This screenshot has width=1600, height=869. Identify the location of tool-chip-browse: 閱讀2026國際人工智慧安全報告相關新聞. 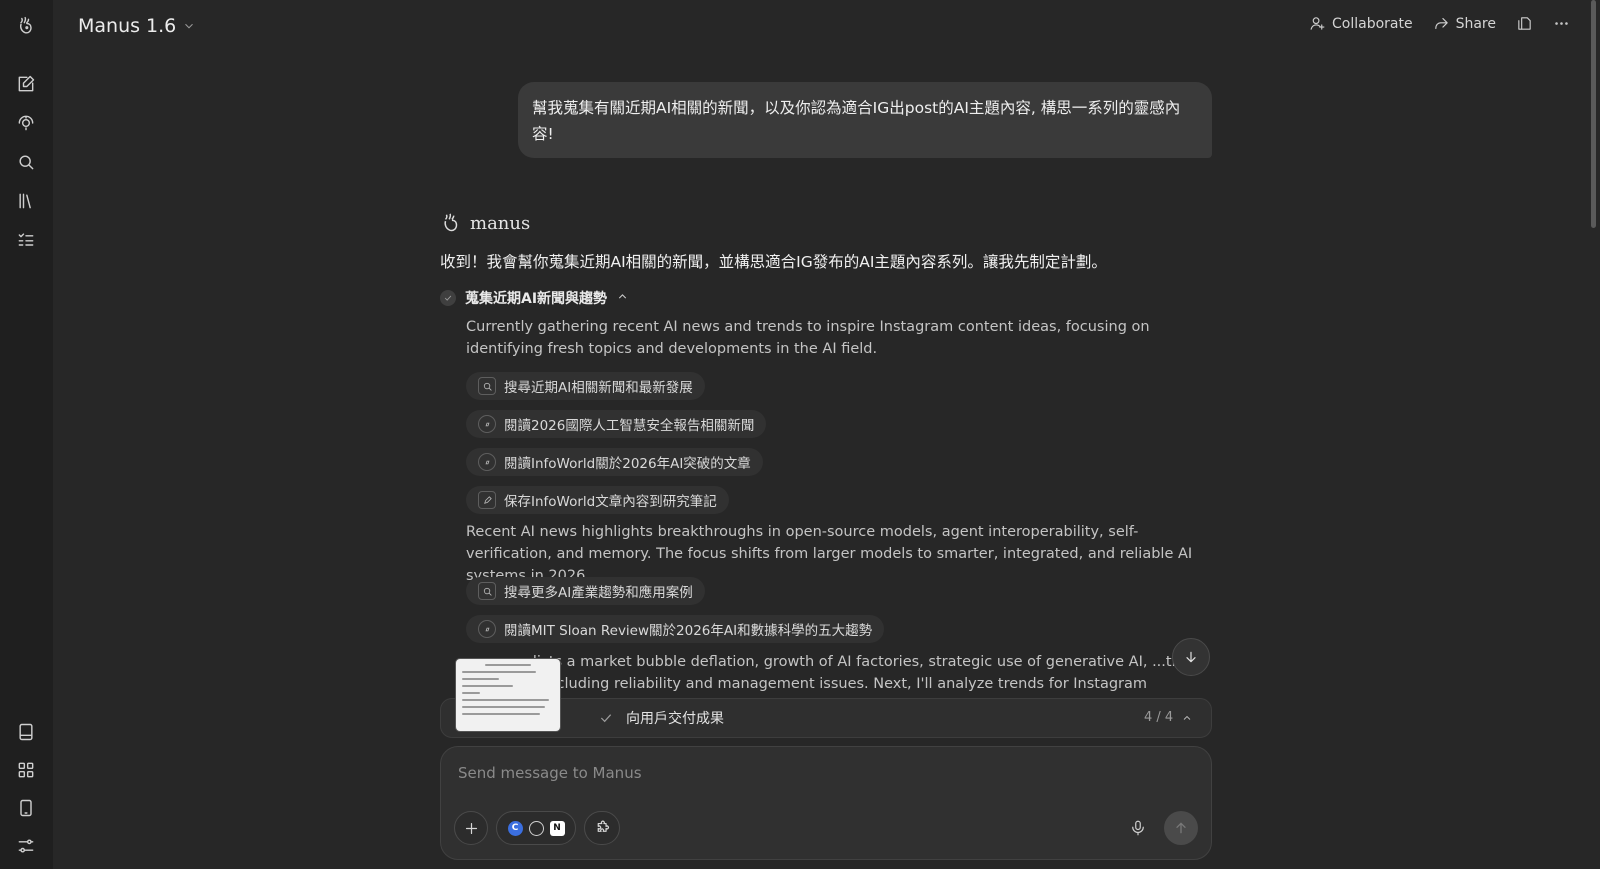
(616, 424).